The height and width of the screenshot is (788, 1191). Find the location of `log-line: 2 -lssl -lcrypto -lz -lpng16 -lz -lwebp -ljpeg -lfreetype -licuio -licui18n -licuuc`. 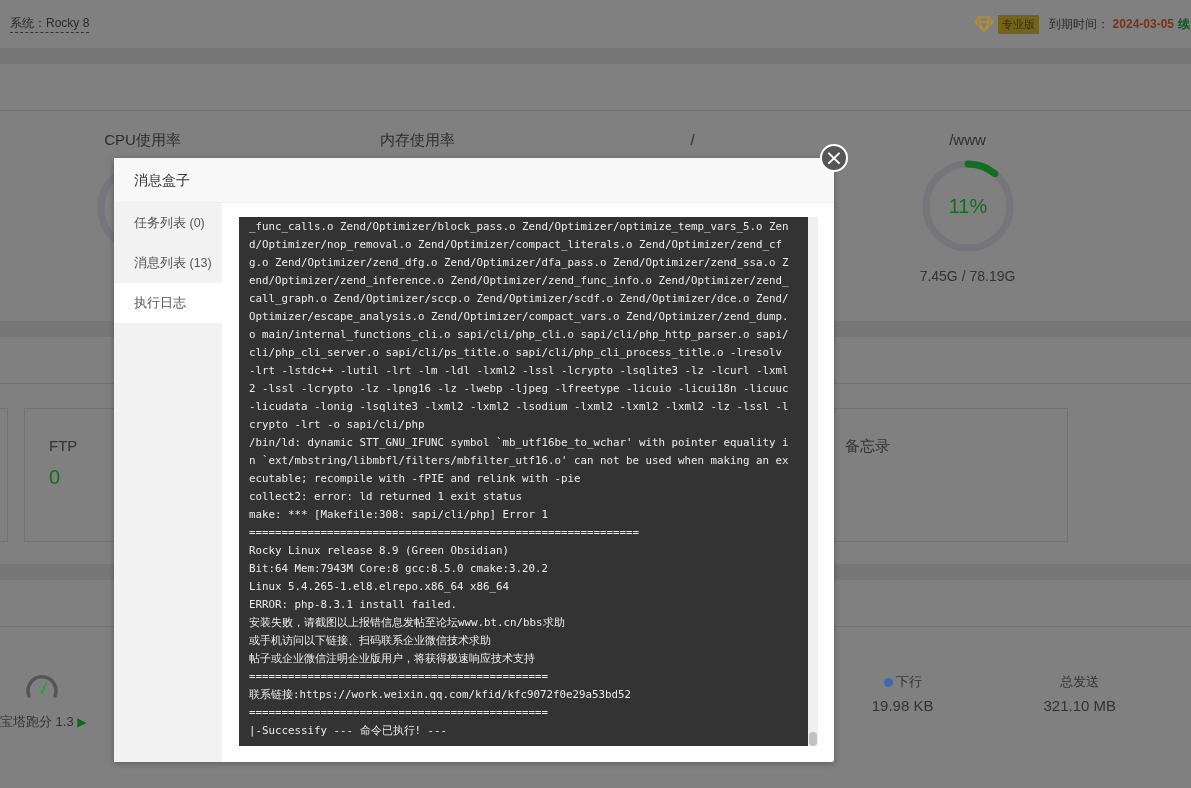

log-line: 2 -lssl -lcrypto -lz -lpng16 -lz -lwebp -ljpeg -lfreetype -licuio -licui18n -licuuc is located at coordinates (519, 389).